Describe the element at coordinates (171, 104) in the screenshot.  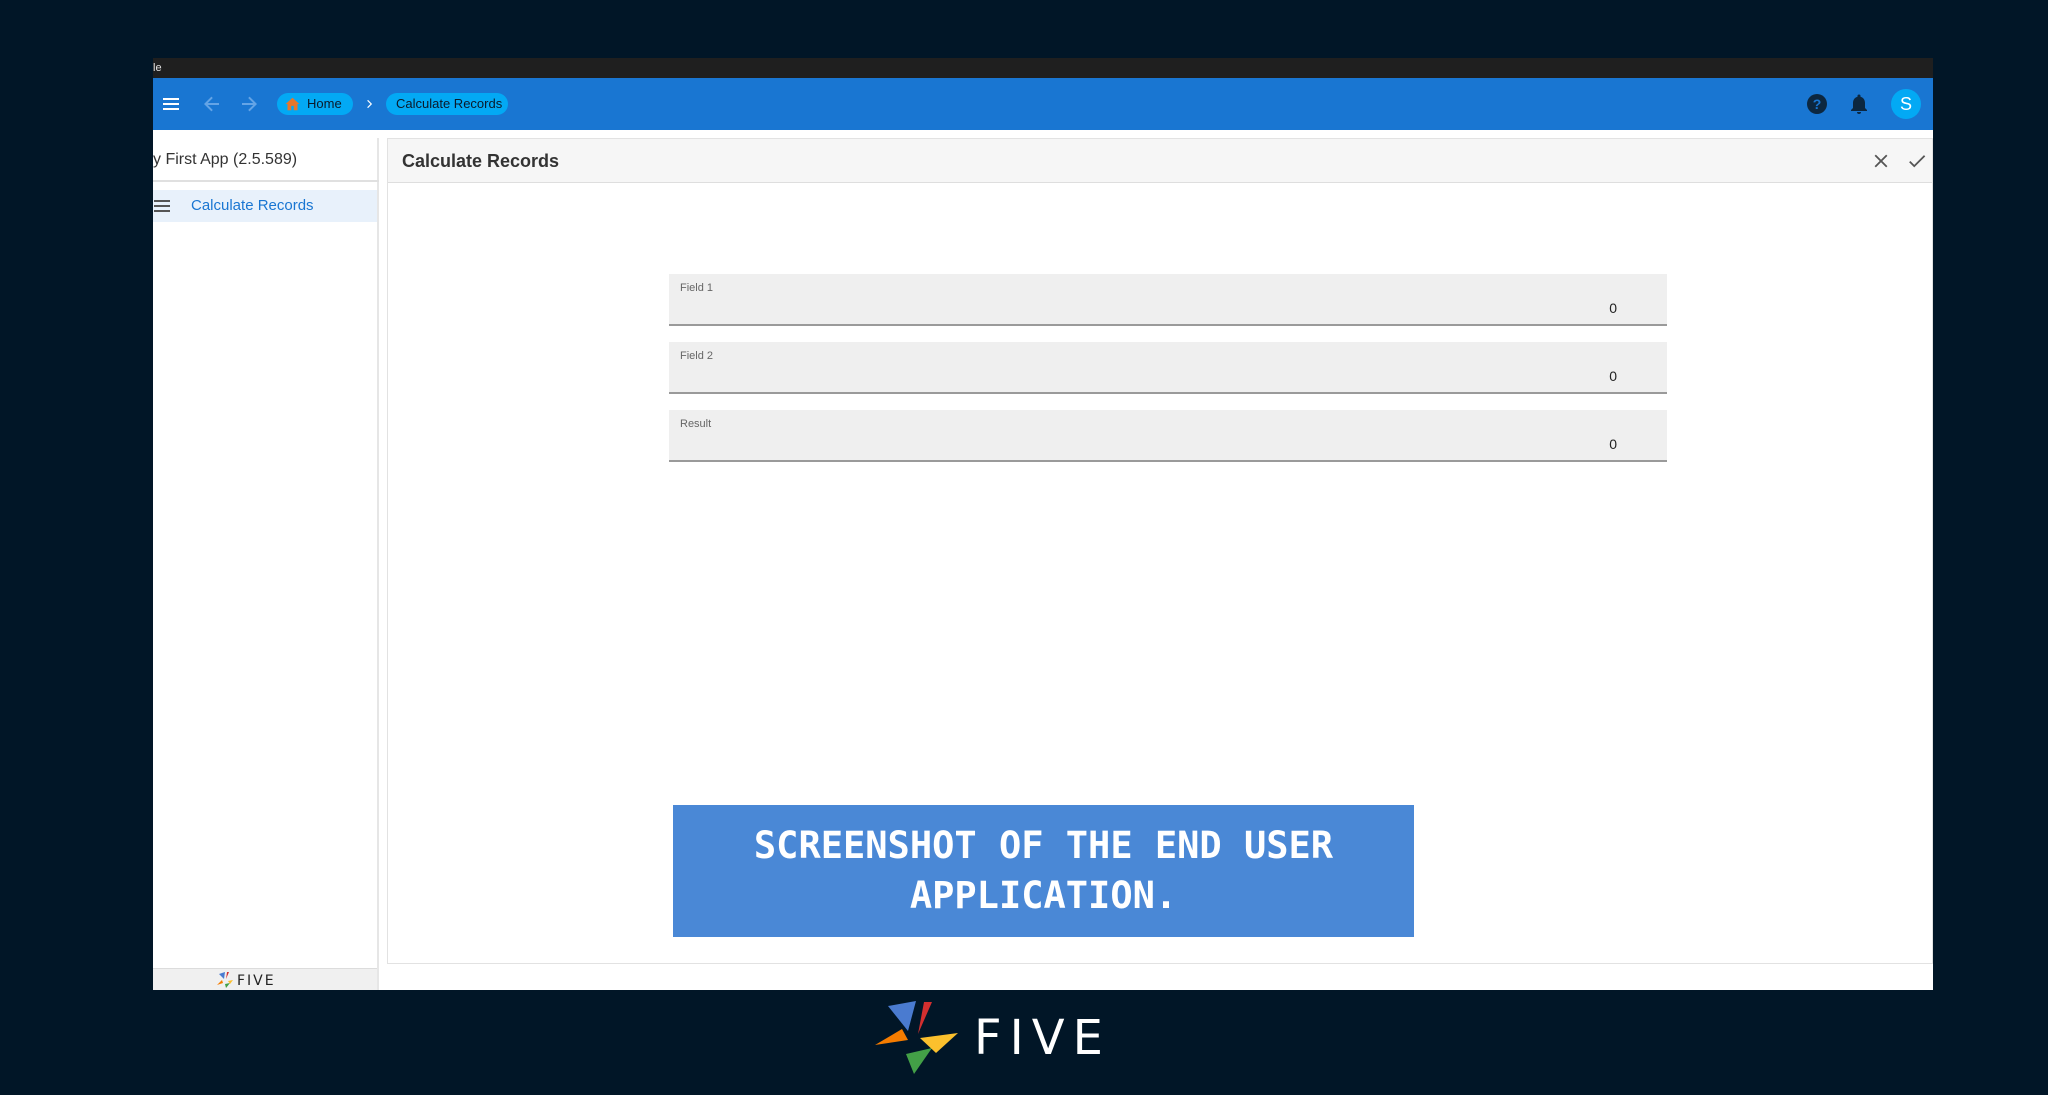
I see `menu-icon` at that location.